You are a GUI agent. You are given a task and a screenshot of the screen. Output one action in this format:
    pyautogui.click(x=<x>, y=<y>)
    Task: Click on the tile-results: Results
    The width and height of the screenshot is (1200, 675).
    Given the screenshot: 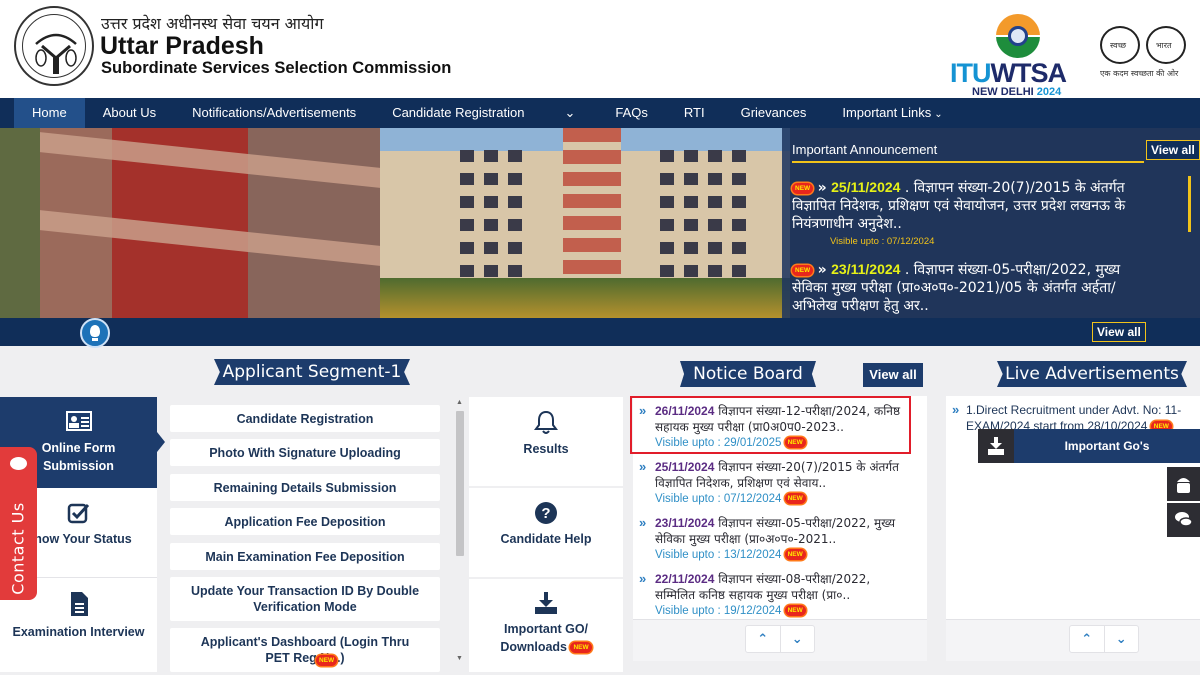 What is the action you would take?
    pyautogui.click(x=546, y=441)
    